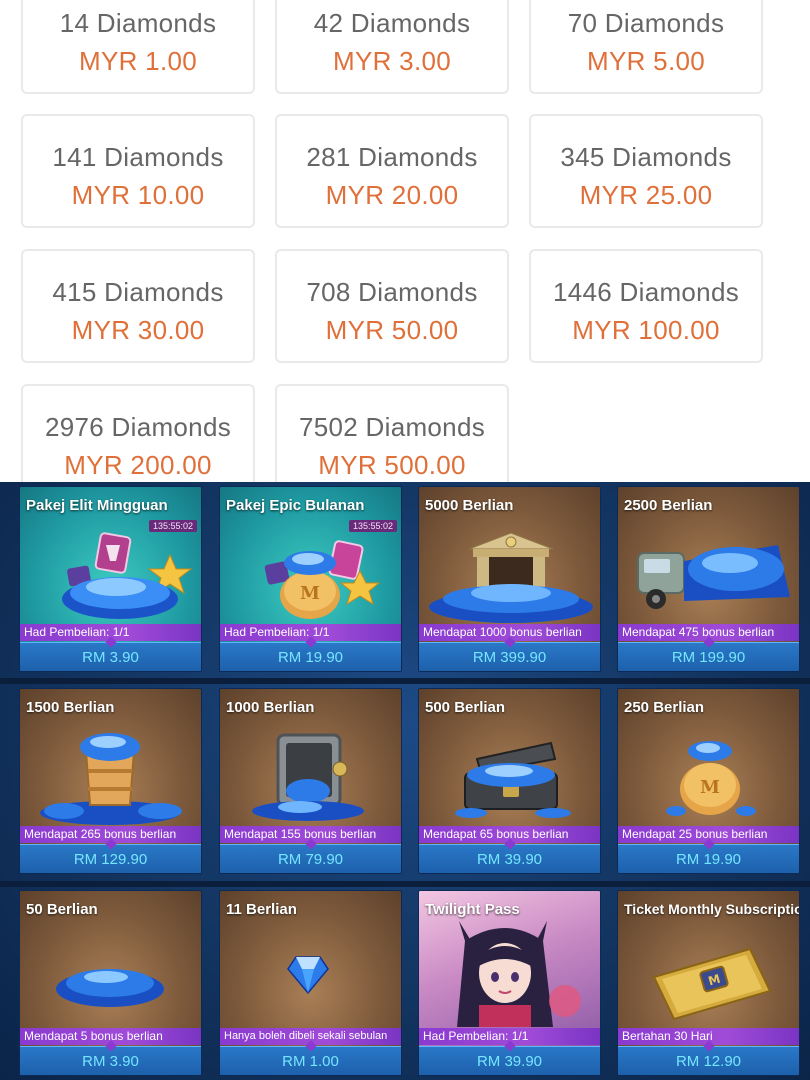  I want to click on shop-item-price: RM 79.90, so click(310, 859).